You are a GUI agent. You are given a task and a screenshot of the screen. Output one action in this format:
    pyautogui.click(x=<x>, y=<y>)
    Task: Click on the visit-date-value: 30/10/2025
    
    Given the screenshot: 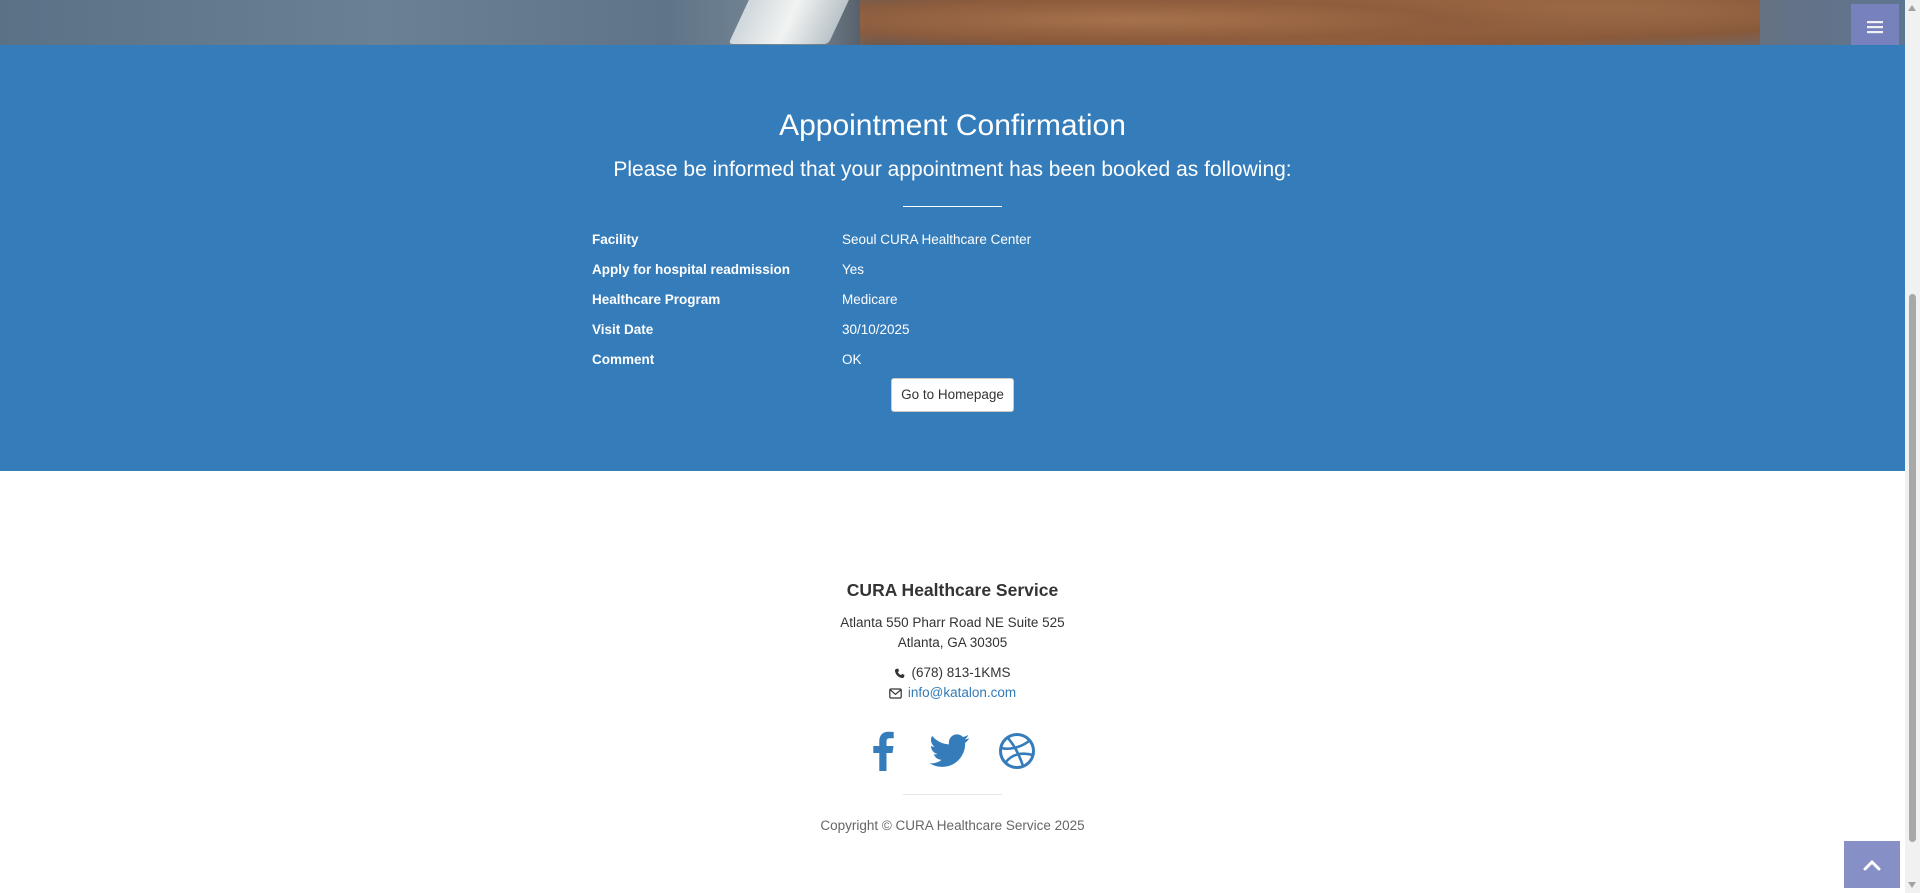 What is the action you would take?
    pyautogui.click(x=876, y=329)
    